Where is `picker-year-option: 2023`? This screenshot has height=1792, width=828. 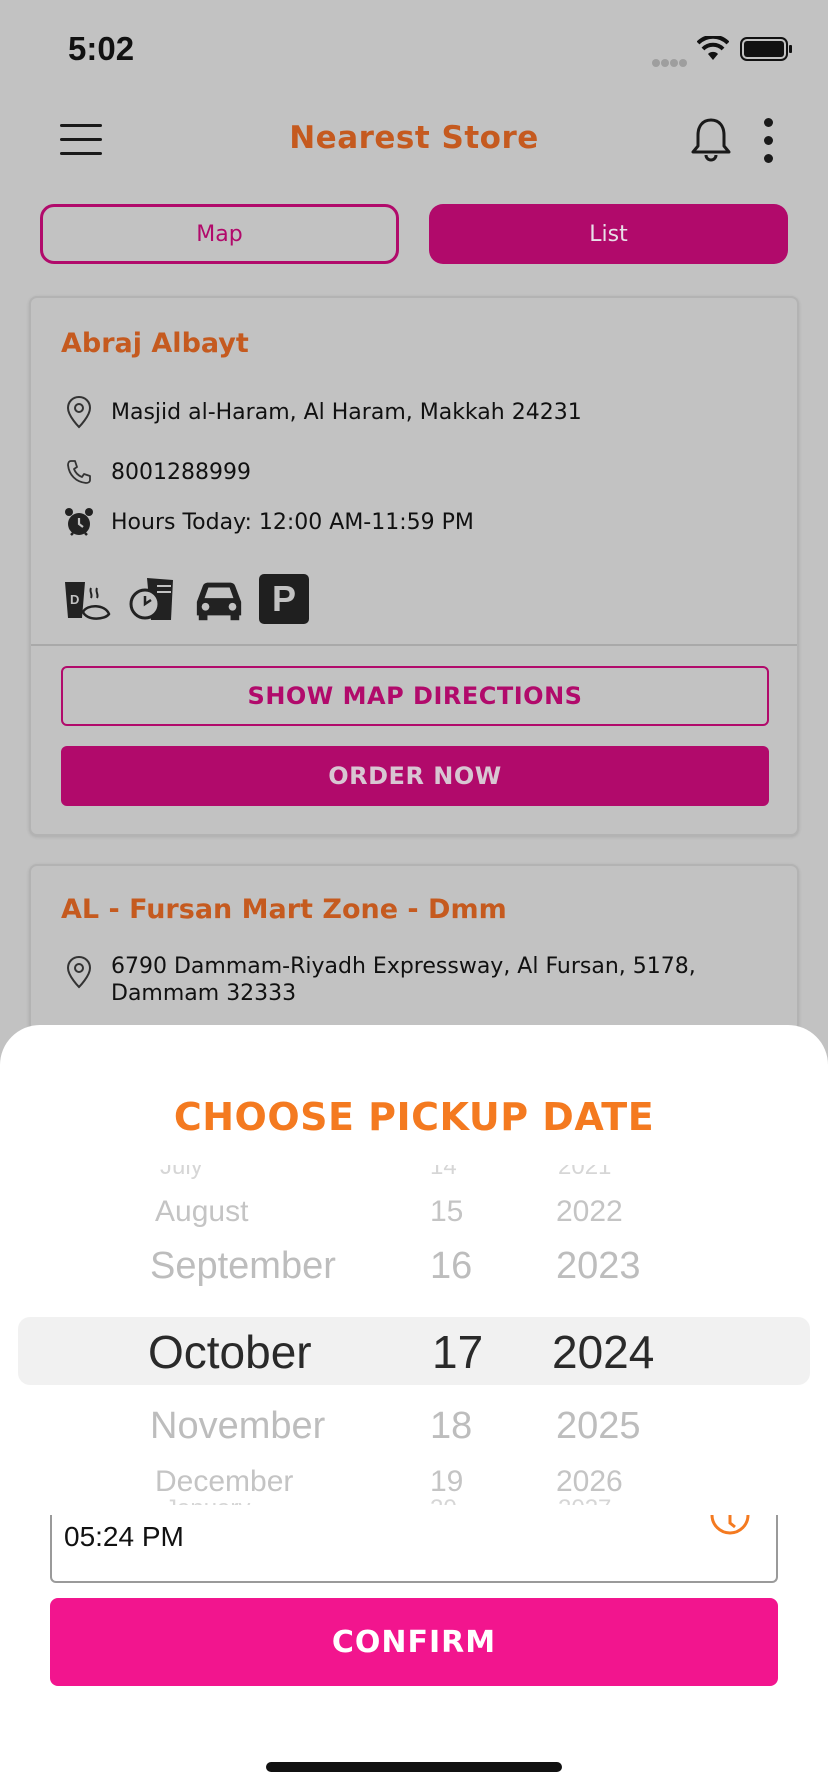 picker-year-option: 2023 is located at coordinates (598, 1266).